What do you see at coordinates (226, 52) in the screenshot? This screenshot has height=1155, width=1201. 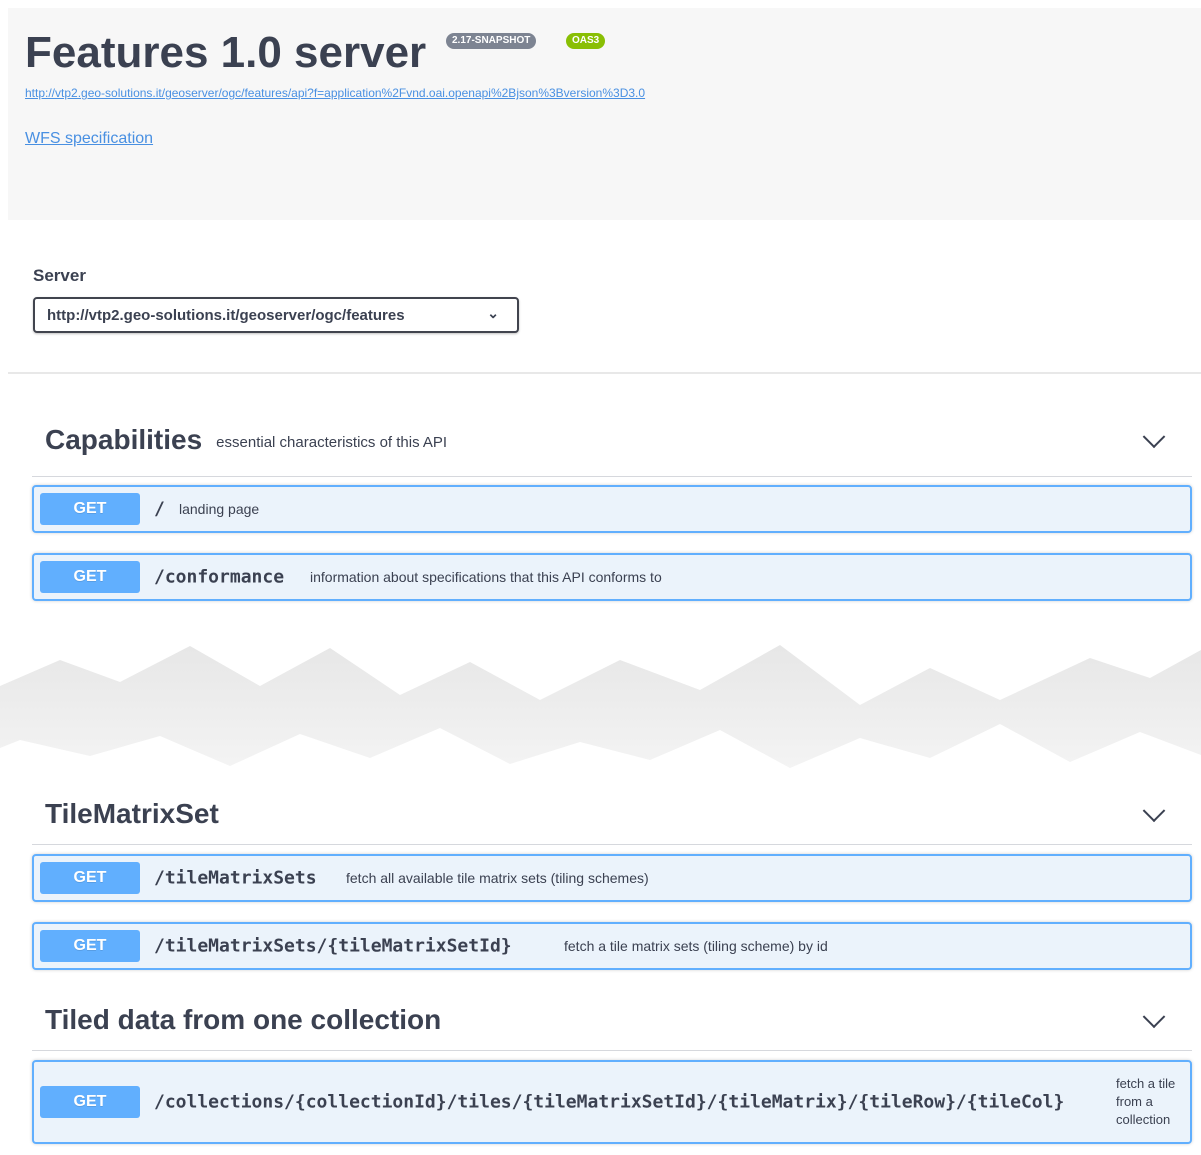 I see `page-title: Features 1.0 server` at bounding box center [226, 52].